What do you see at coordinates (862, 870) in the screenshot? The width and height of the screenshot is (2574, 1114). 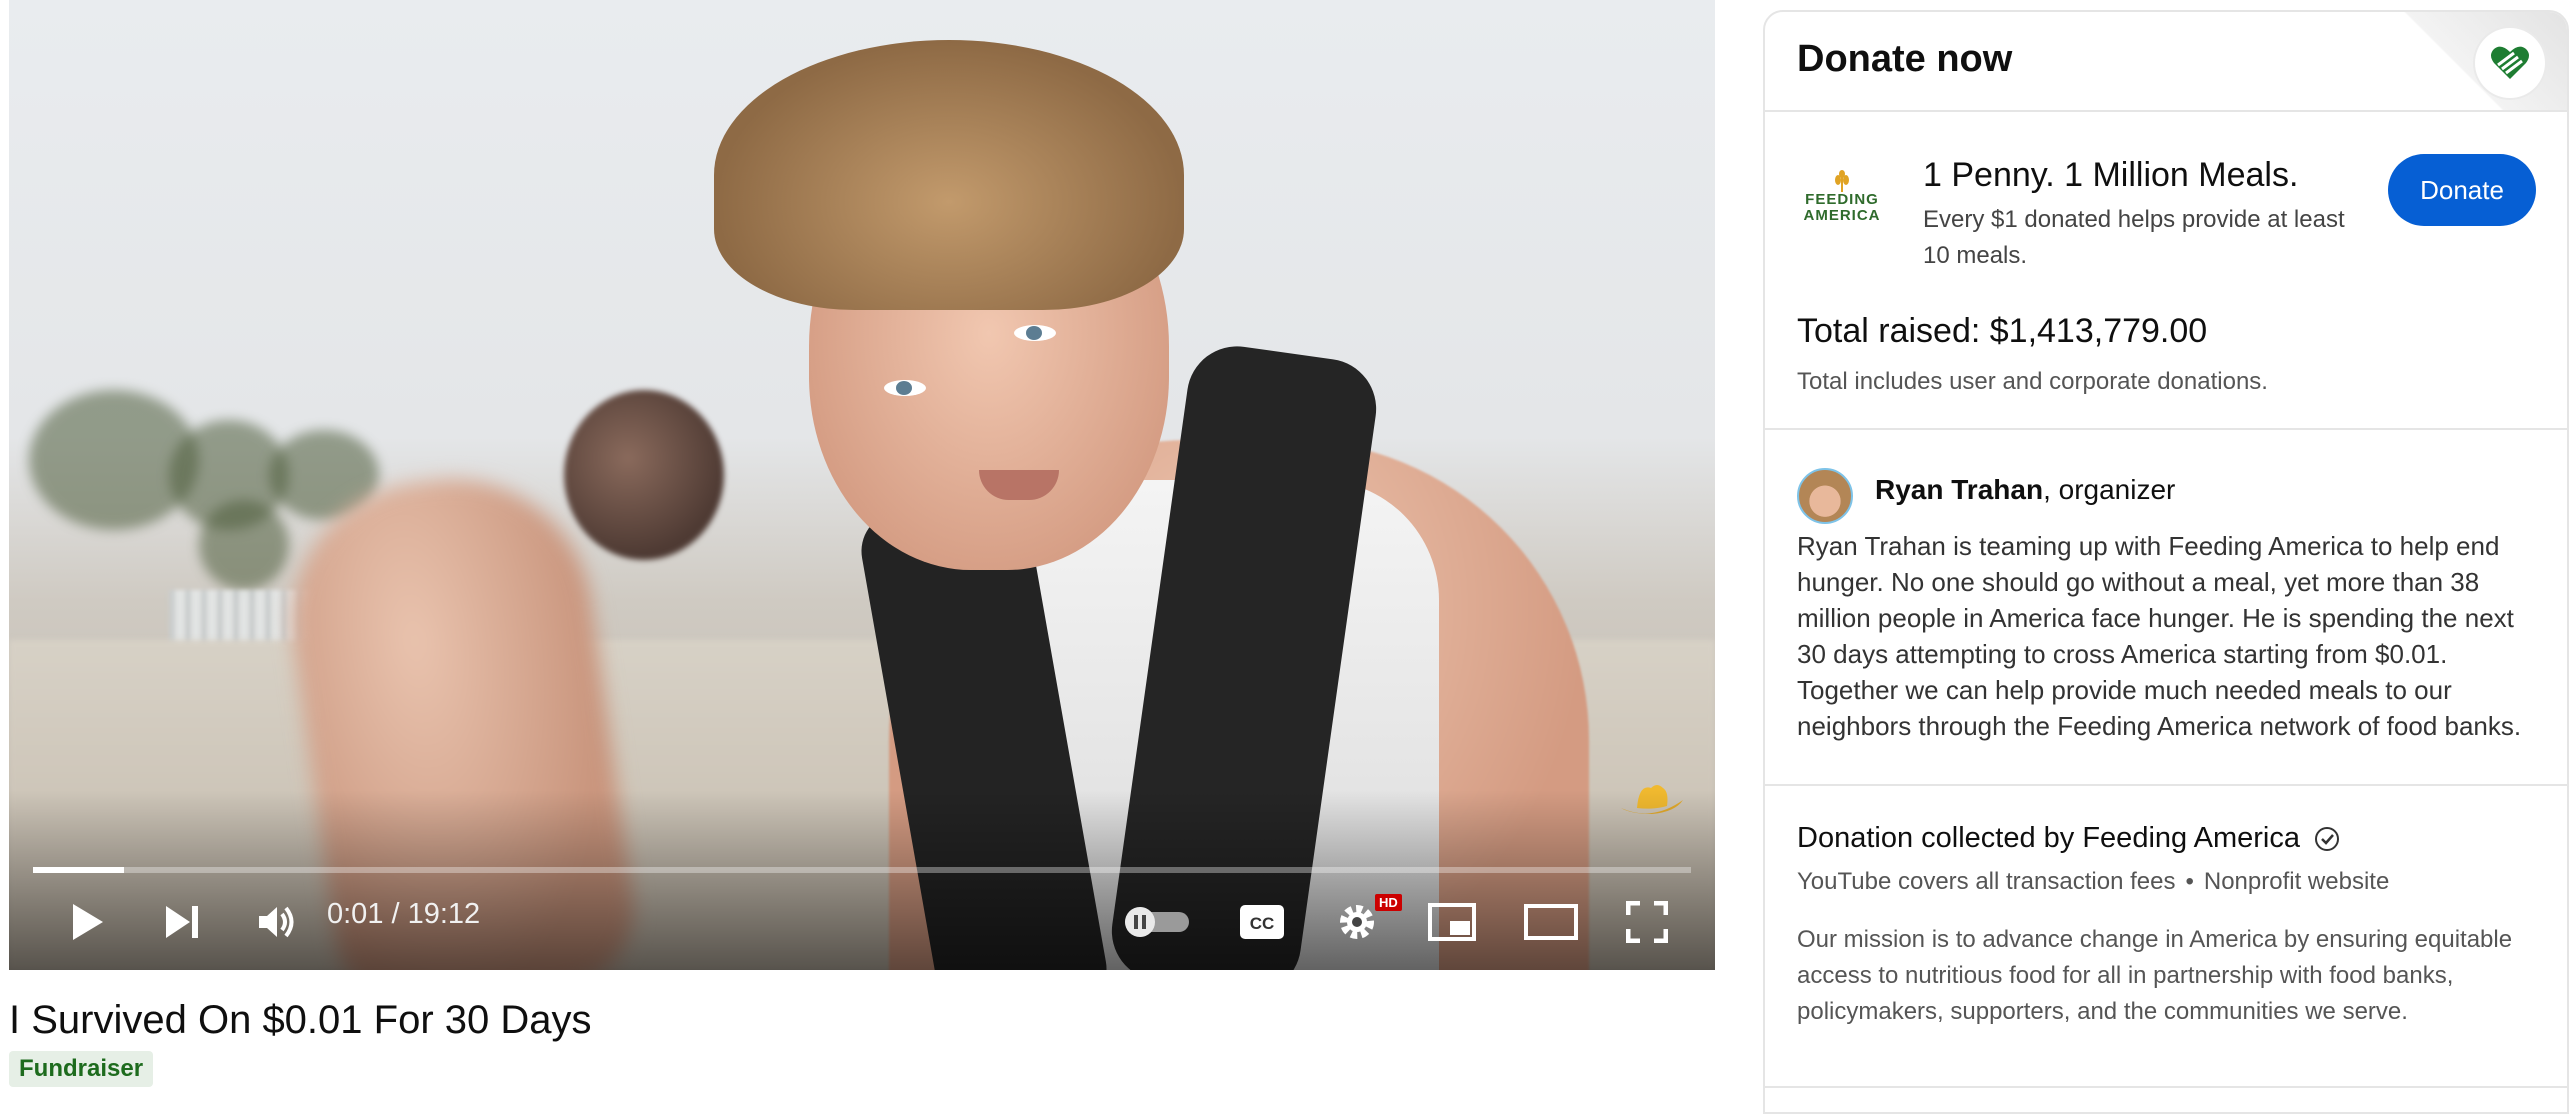 I see `progress-bar` at bounding box center [862, 870].